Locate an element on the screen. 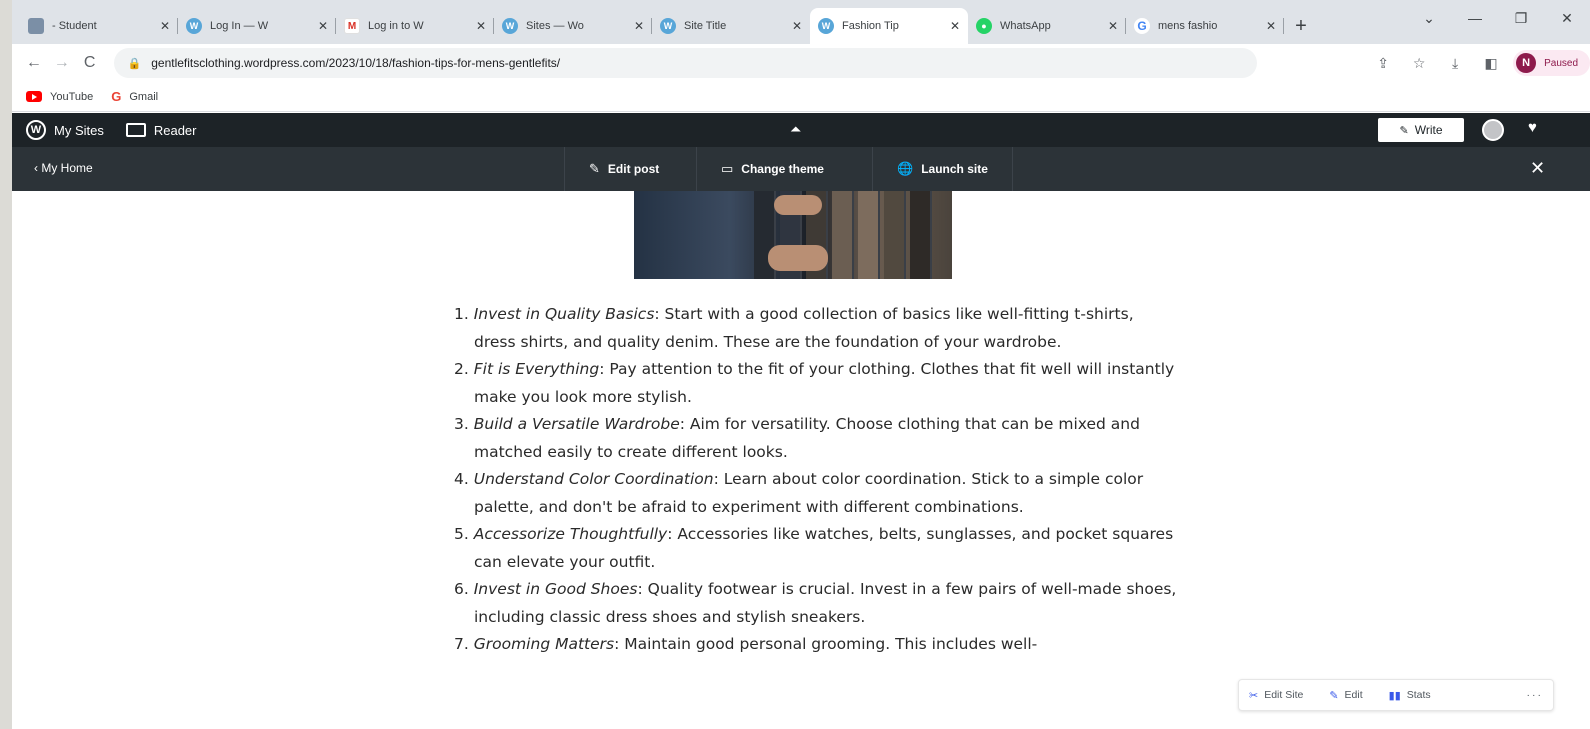 The height and width of the screenshot is (729, 1590). layout-icon: ▭ is located at coordinates (727, 168).